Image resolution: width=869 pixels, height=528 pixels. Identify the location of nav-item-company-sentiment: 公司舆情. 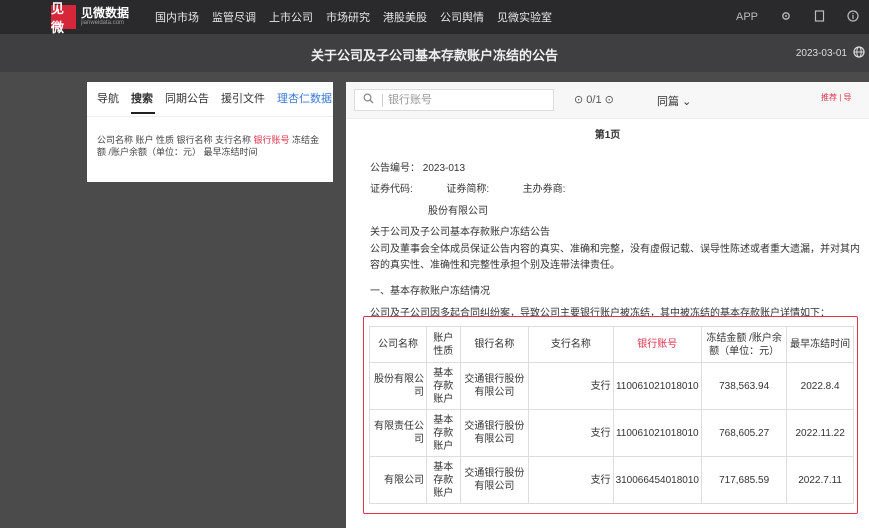
(462, 17).